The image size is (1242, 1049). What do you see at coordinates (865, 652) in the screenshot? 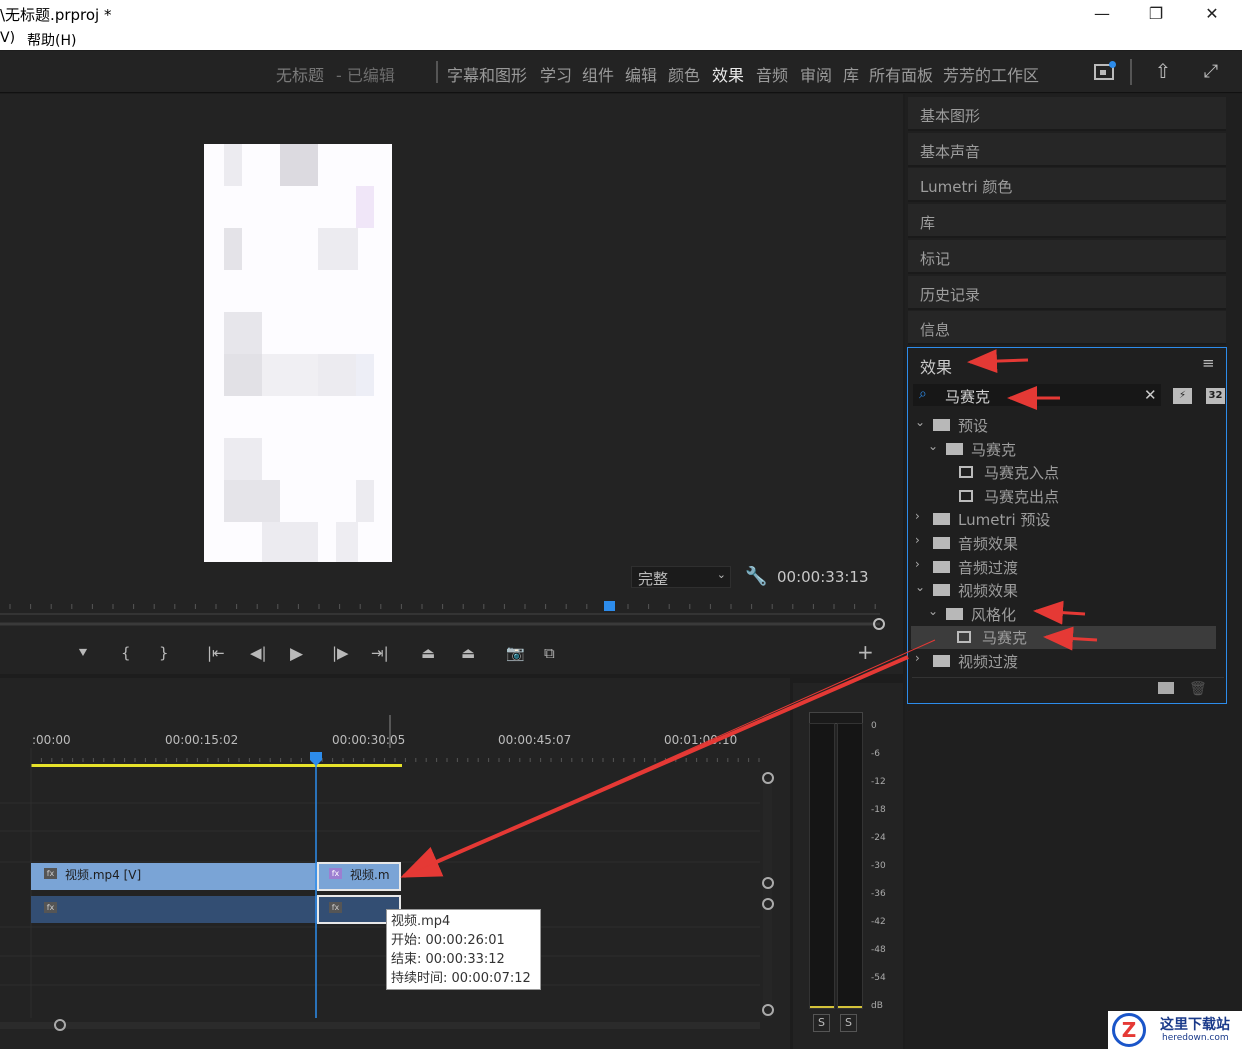
I see `add-button: +` at bounding box center [865, 652].